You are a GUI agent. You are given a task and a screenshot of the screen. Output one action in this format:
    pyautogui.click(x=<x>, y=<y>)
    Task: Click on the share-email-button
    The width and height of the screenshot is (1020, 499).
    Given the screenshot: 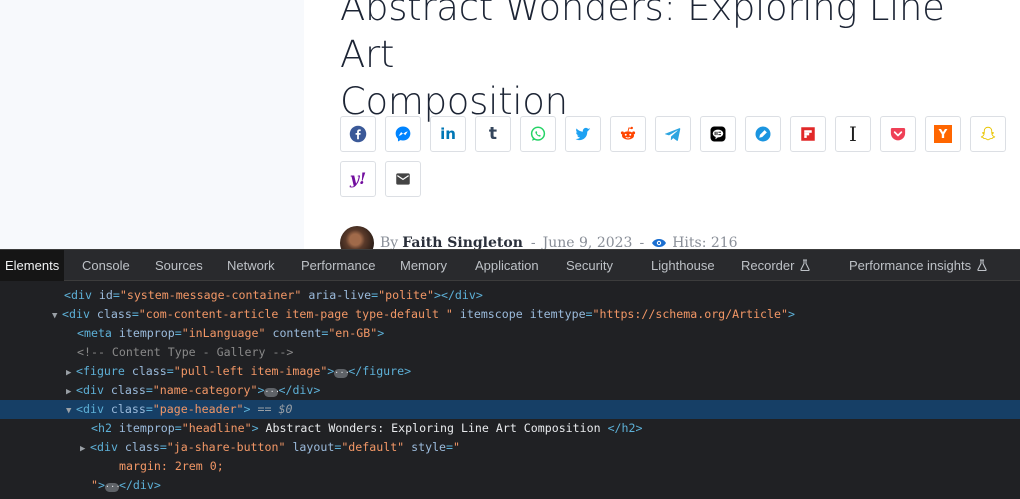 What is the action you would take?
    pyautogui.click(x=403, y=179)
    